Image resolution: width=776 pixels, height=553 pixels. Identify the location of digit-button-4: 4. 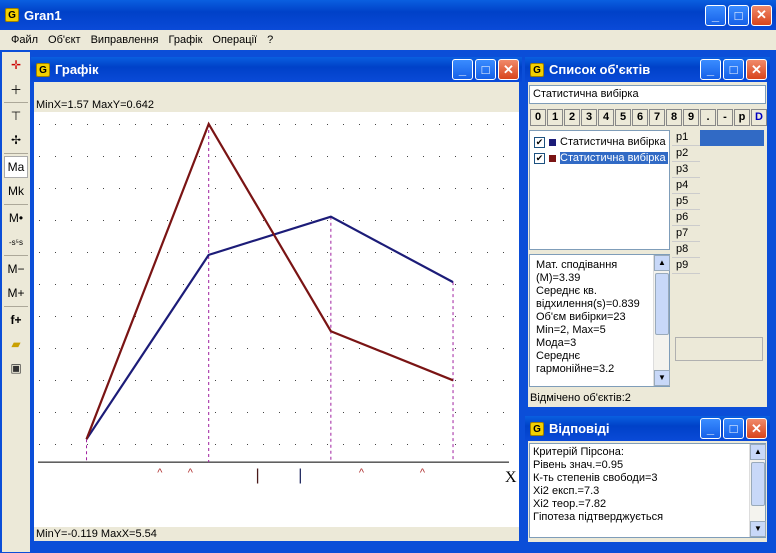
(606, 117).